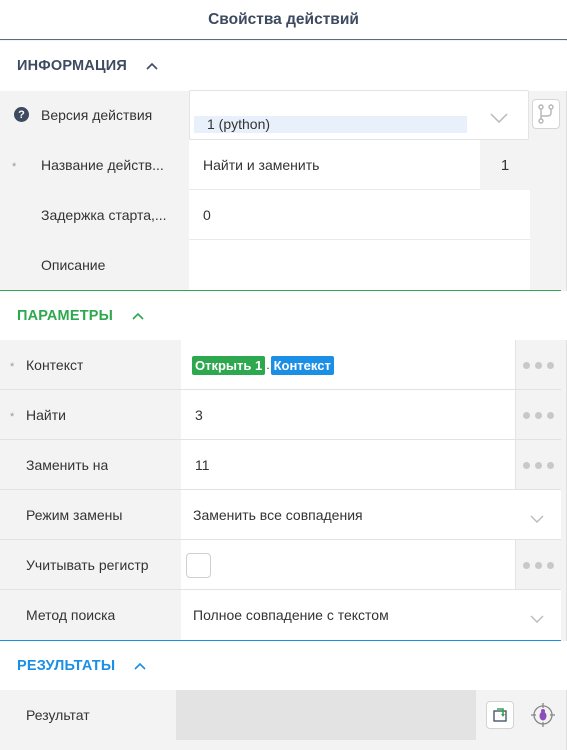 Image resolution: width=567 pixels, height=750 pixels. What do you see at coordinates (348, 565) in the screenshot?
I see `case-field` at bounding box center [348, 565].